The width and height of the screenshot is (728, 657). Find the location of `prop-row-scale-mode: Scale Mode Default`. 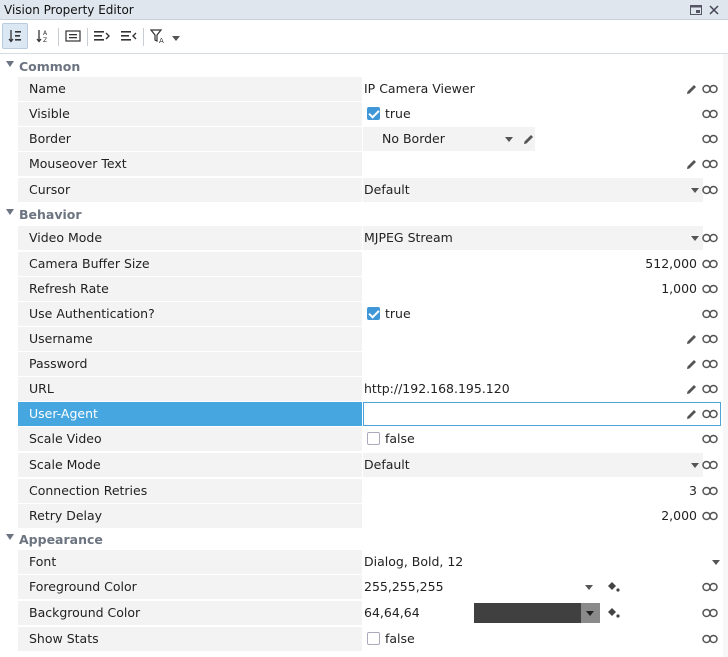

prop-row-scale-mode: Scale Mode Default is located at coordinates (369, 465).